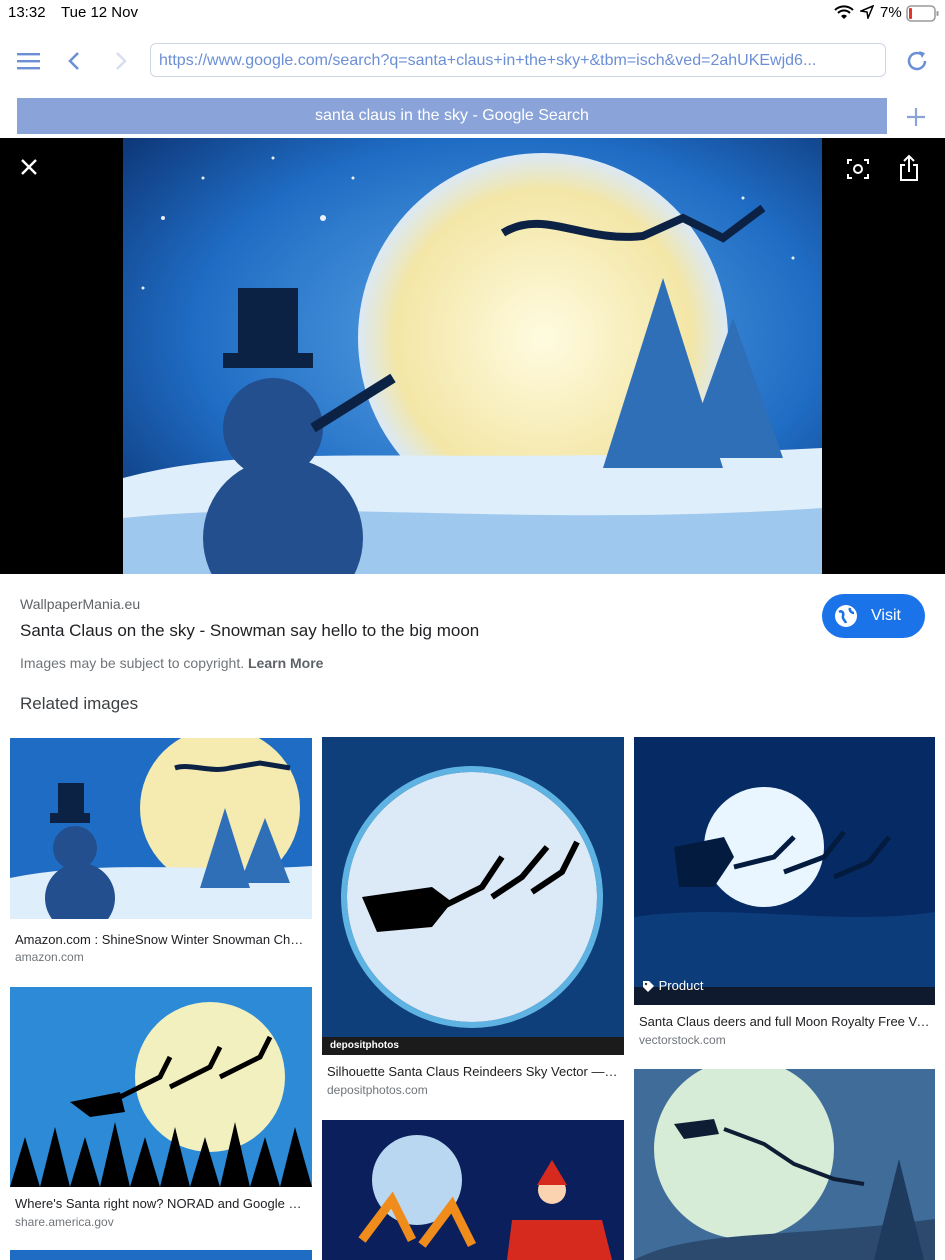  I want to click on related-image-6-picture, so click(784, 1164).